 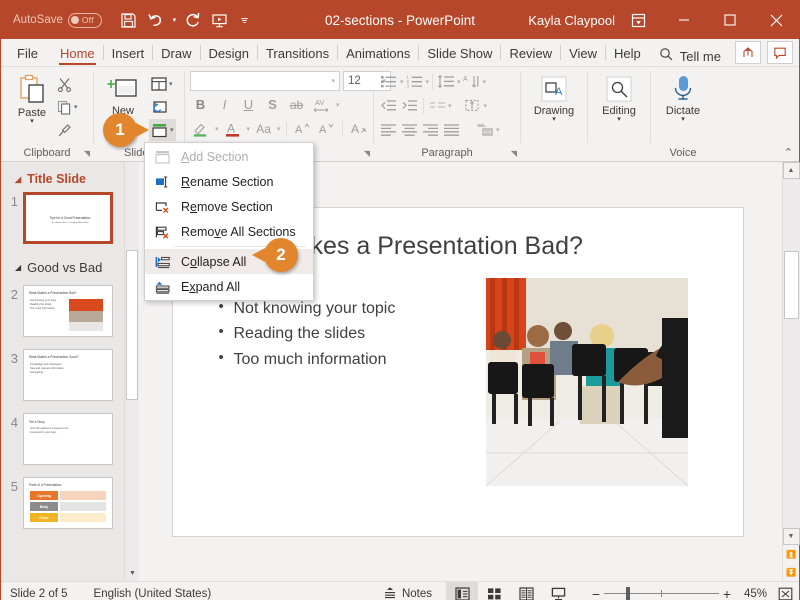 I want to click on editing-button: Editing ▾, so click(x=619, y=97).